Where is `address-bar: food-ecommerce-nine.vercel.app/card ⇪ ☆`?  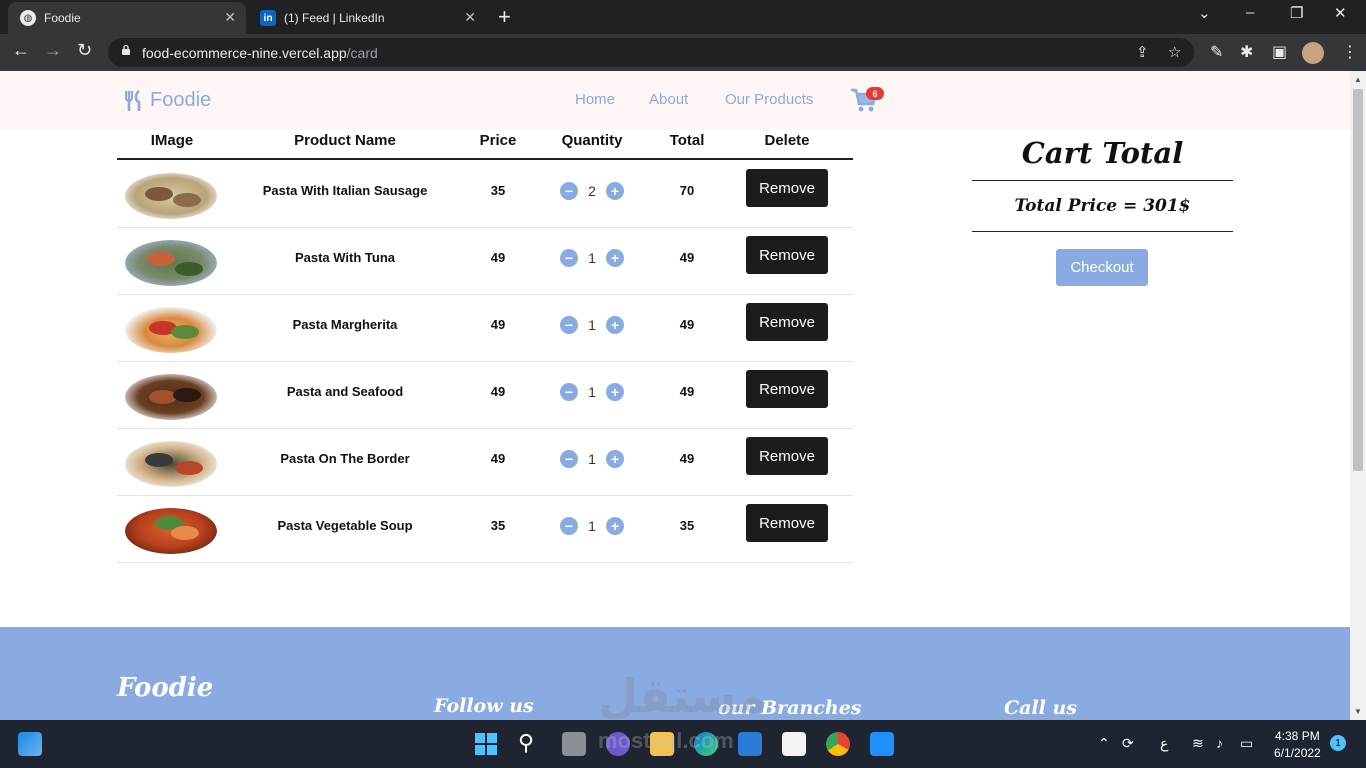
address-bar: food-ecommerce-nine.vercel.app/card ⇪ ☆ is located at coordinates (651, 52).